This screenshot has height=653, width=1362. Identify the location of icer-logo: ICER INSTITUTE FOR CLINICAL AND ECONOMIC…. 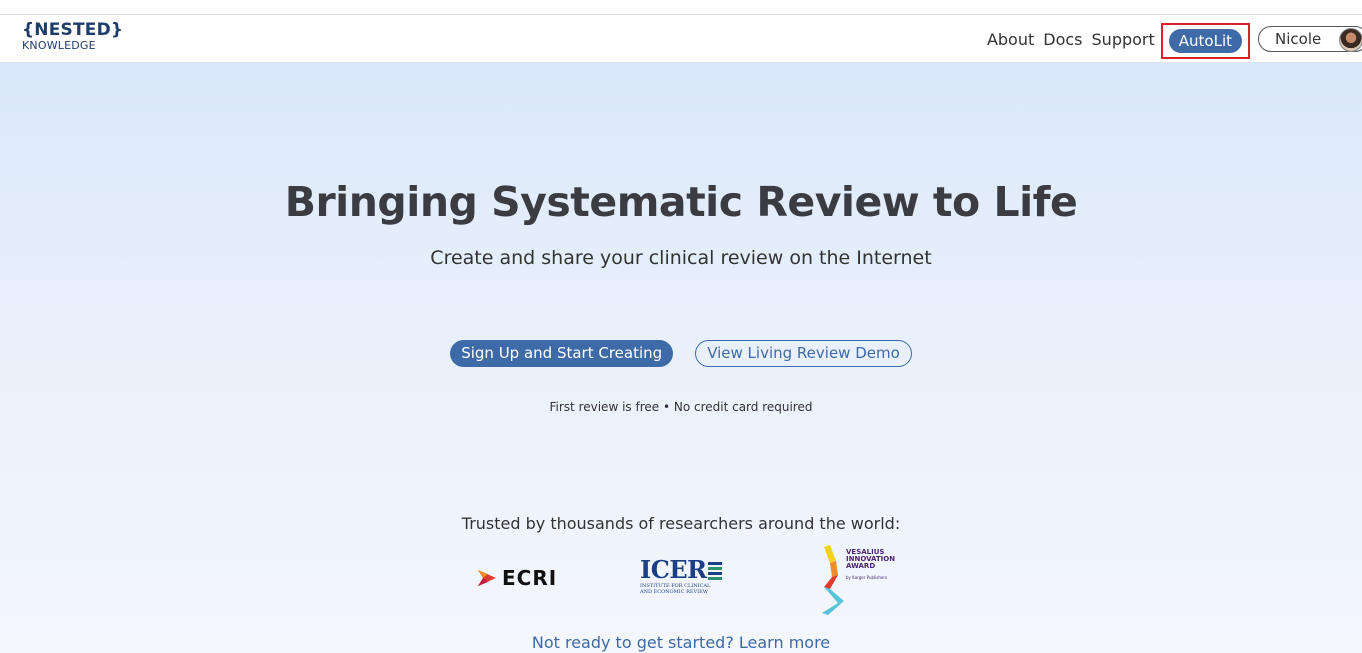
(681, 576).